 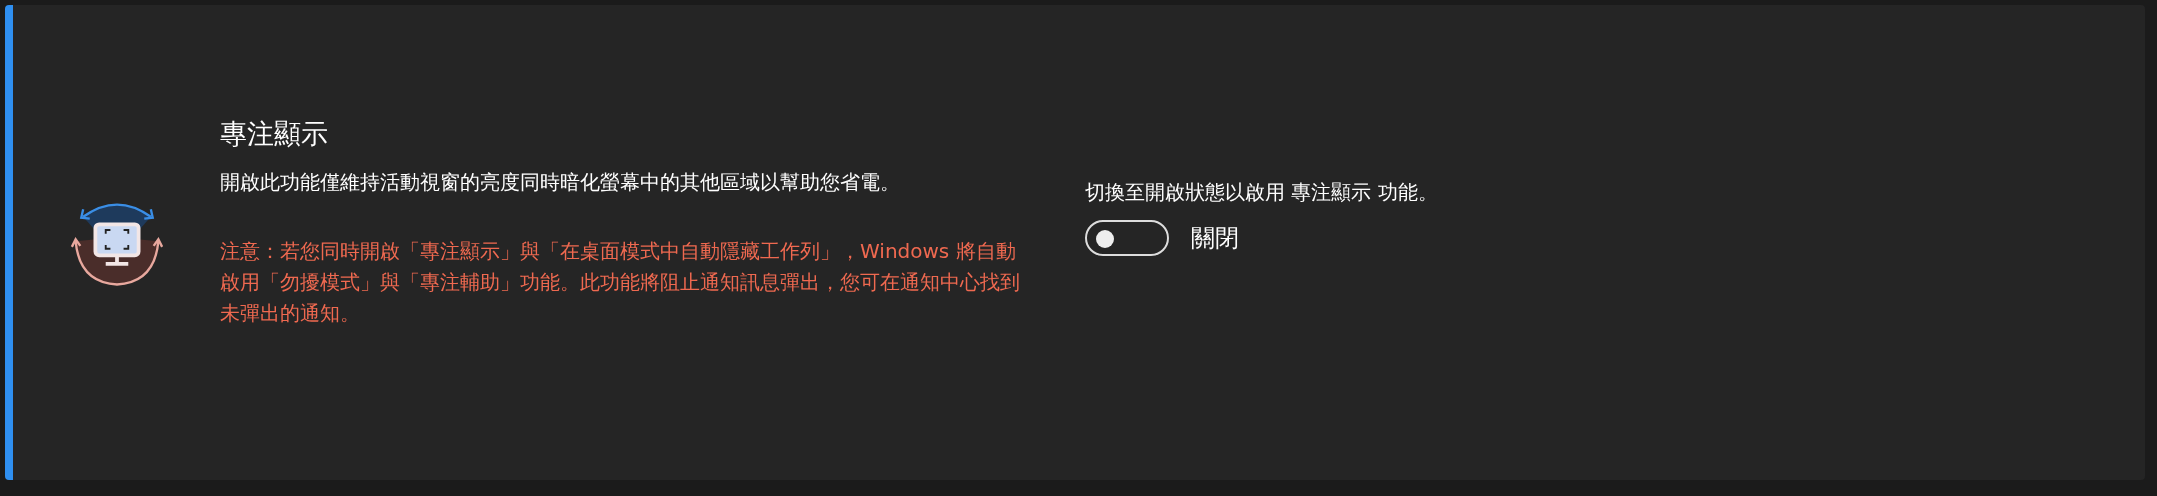 I want to click on toggle-state-label: 關閉, so click(x=1215, y=238).